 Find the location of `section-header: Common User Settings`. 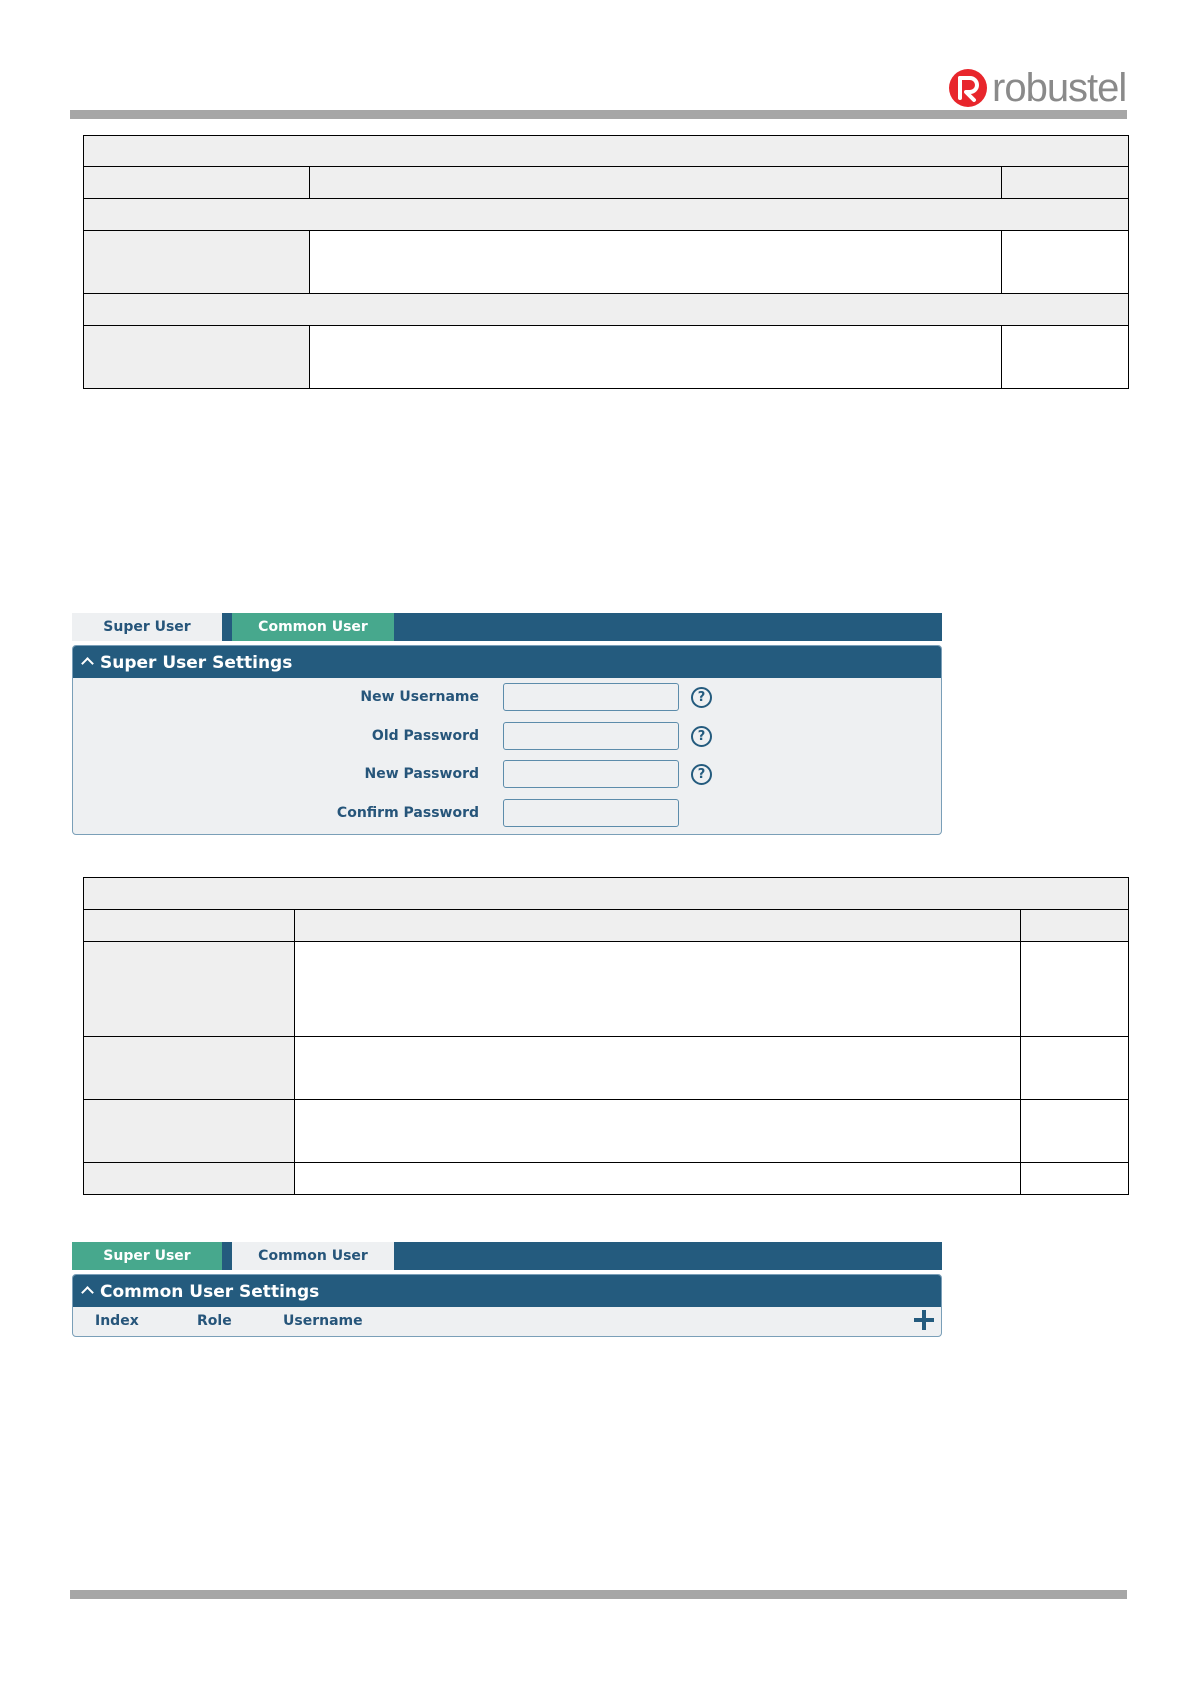

section-header: Common User Settings is located at coordinates (507, 1291).